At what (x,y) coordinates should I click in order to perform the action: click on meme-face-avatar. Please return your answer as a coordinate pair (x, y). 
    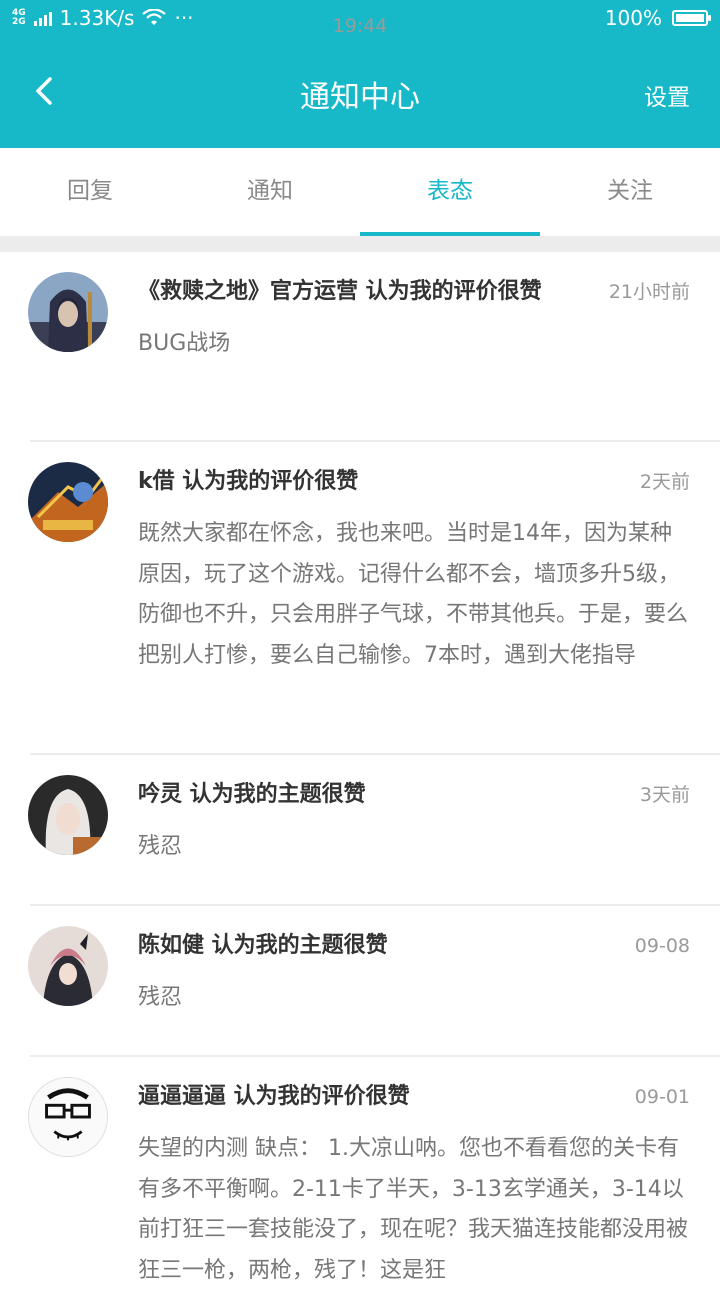
    Looking at the image, I should click on (68, 1117).